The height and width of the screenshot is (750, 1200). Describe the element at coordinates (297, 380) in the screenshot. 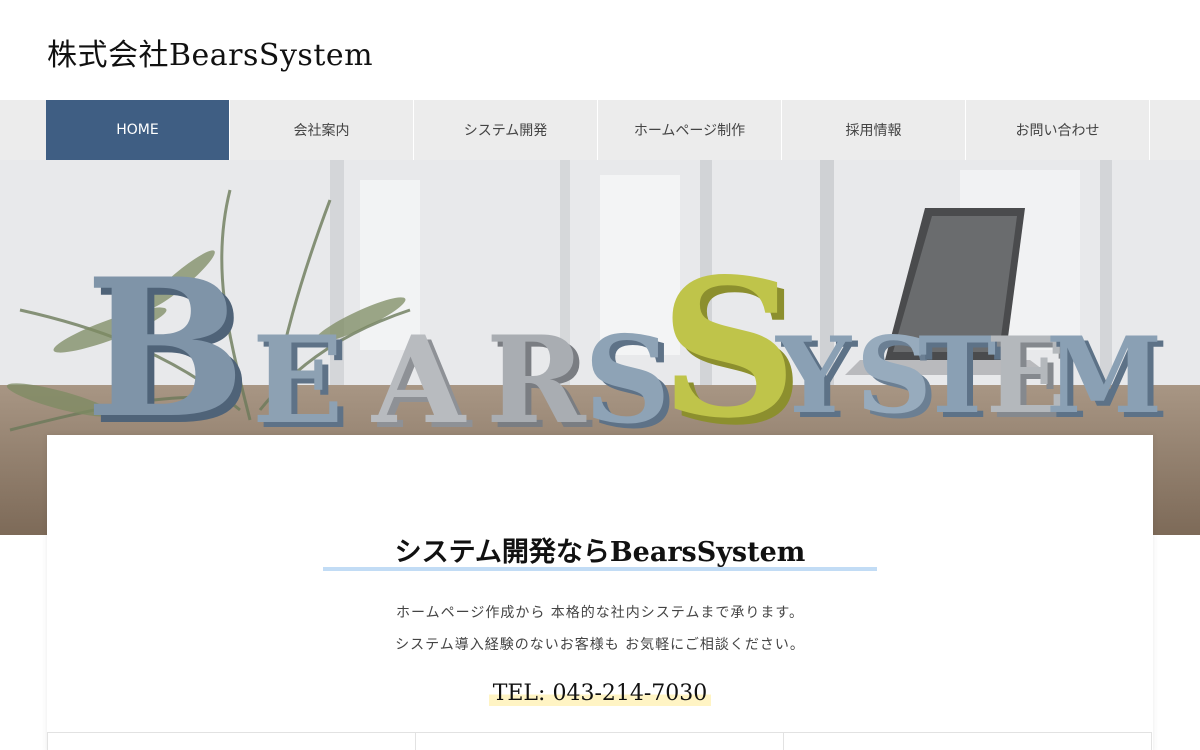

I see `svg-text: E` at that location.